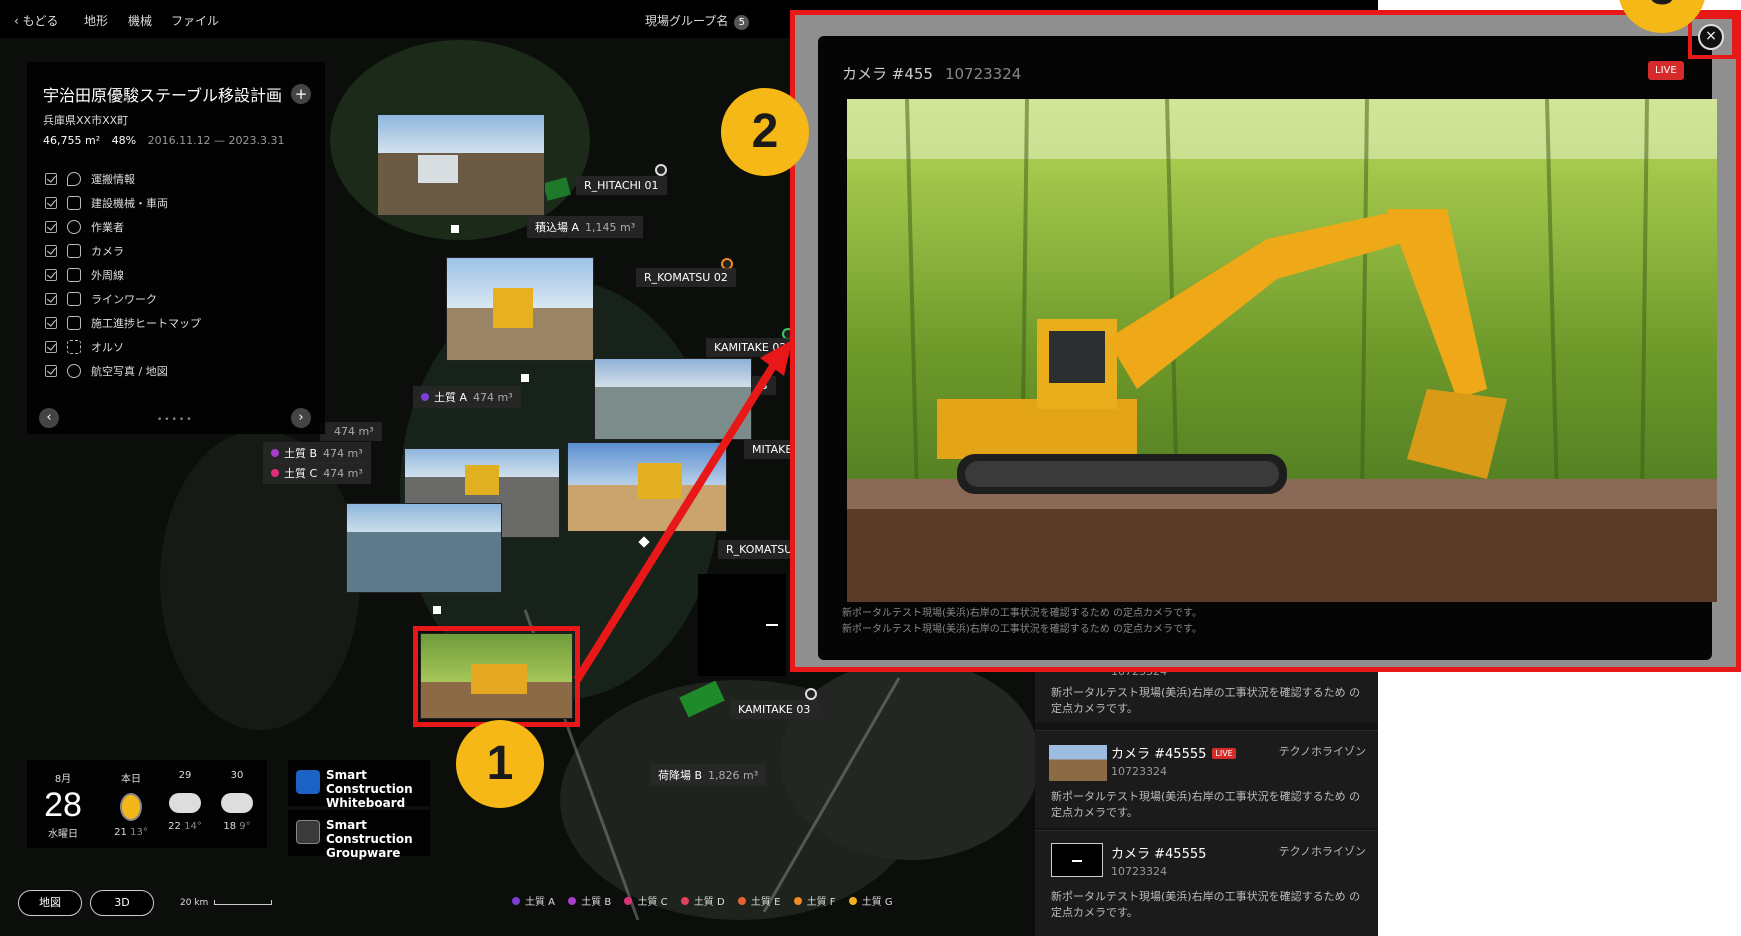 Image resolution: width=1741 pixels, height=936 pixels. What do you see at coordinates (1662, 7) in the screenshot?
I see `step-marker-label: 3` at bounding box center [1662, 7].